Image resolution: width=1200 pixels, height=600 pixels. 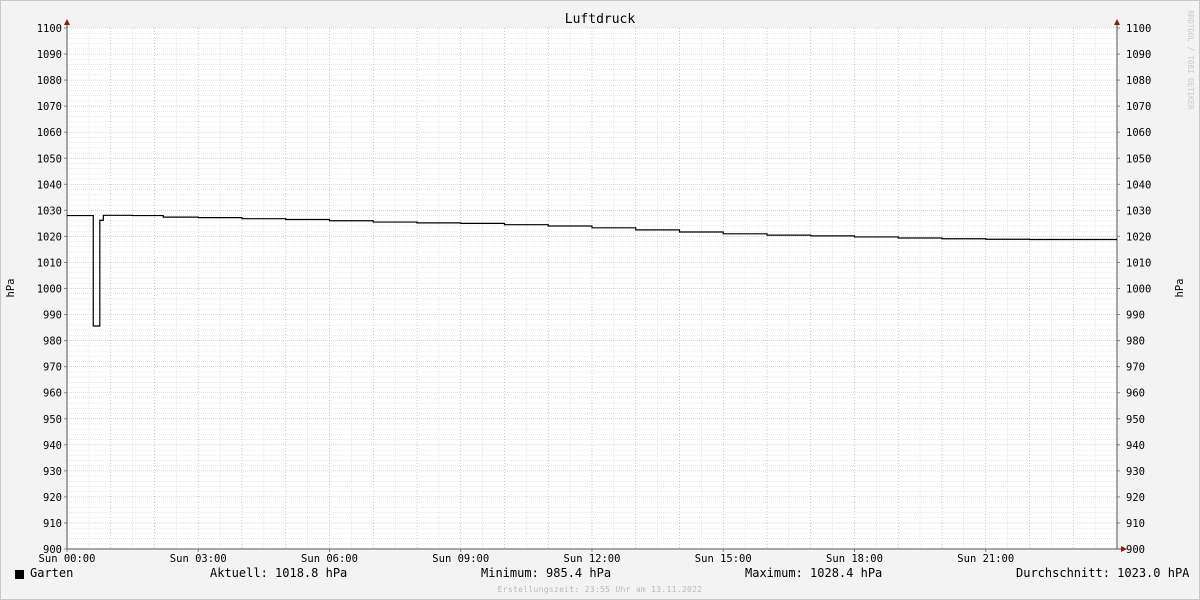 What do you see at coordinates (1135, 368) in the screenshot?
I see `y-tick-label-right: 970` at bounding box center [1135, 368].